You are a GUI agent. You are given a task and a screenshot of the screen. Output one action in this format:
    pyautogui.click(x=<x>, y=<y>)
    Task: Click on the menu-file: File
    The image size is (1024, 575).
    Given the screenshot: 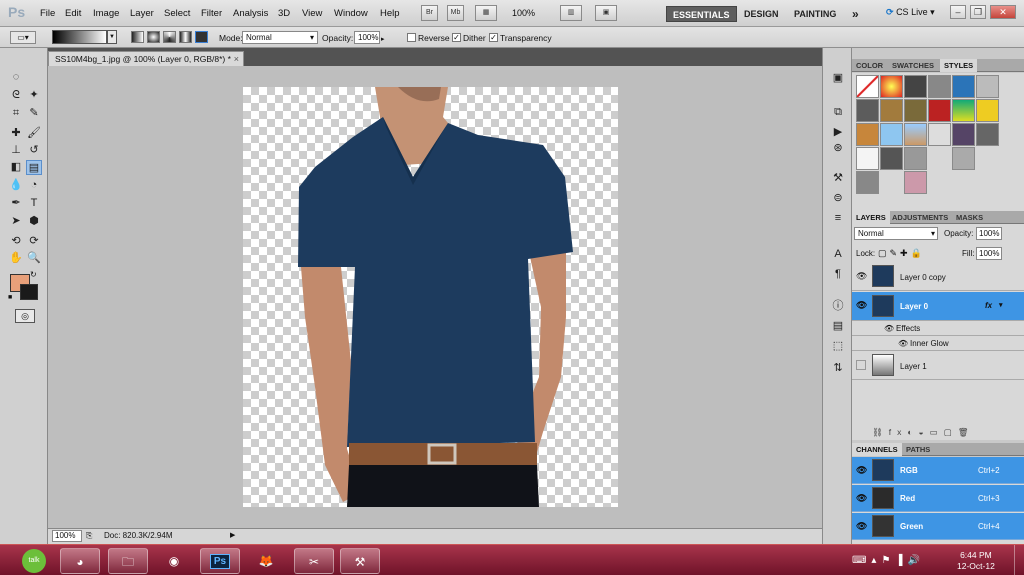 What is the action you would take?
    pyautogui.click(x=47, y=13)
    